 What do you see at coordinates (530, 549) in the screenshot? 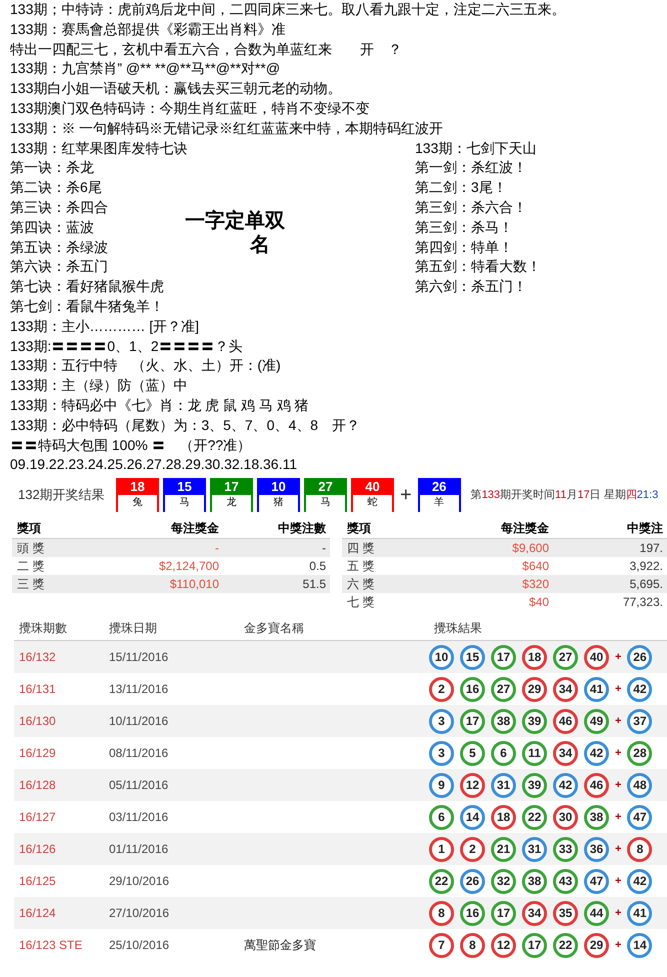
I see `table-cell-text: $9,600` at bounding box center [530, 549].